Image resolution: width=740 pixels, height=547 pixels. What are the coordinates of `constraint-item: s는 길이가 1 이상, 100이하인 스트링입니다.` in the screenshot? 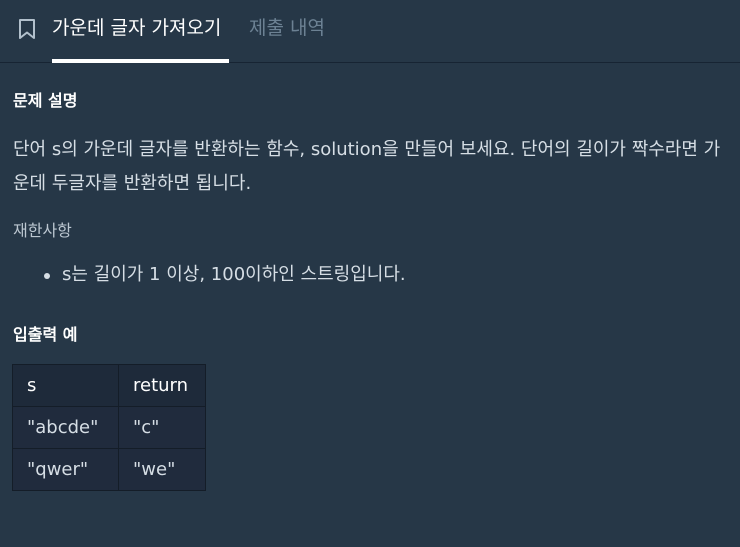 It's located at (234, 274).